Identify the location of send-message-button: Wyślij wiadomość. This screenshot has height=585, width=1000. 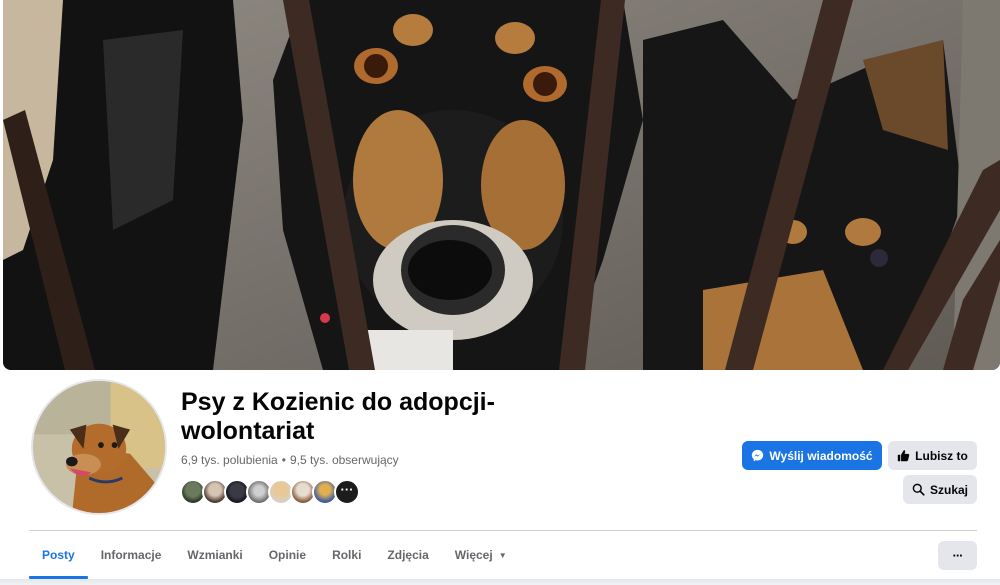
(812, 455).